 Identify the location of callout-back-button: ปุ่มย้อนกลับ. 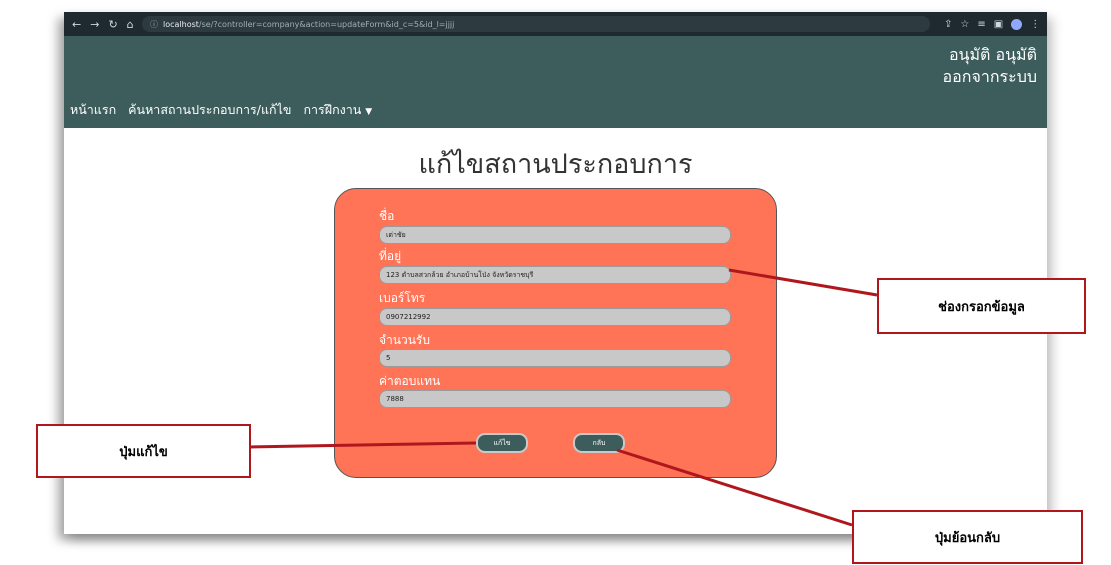
(967, 537).